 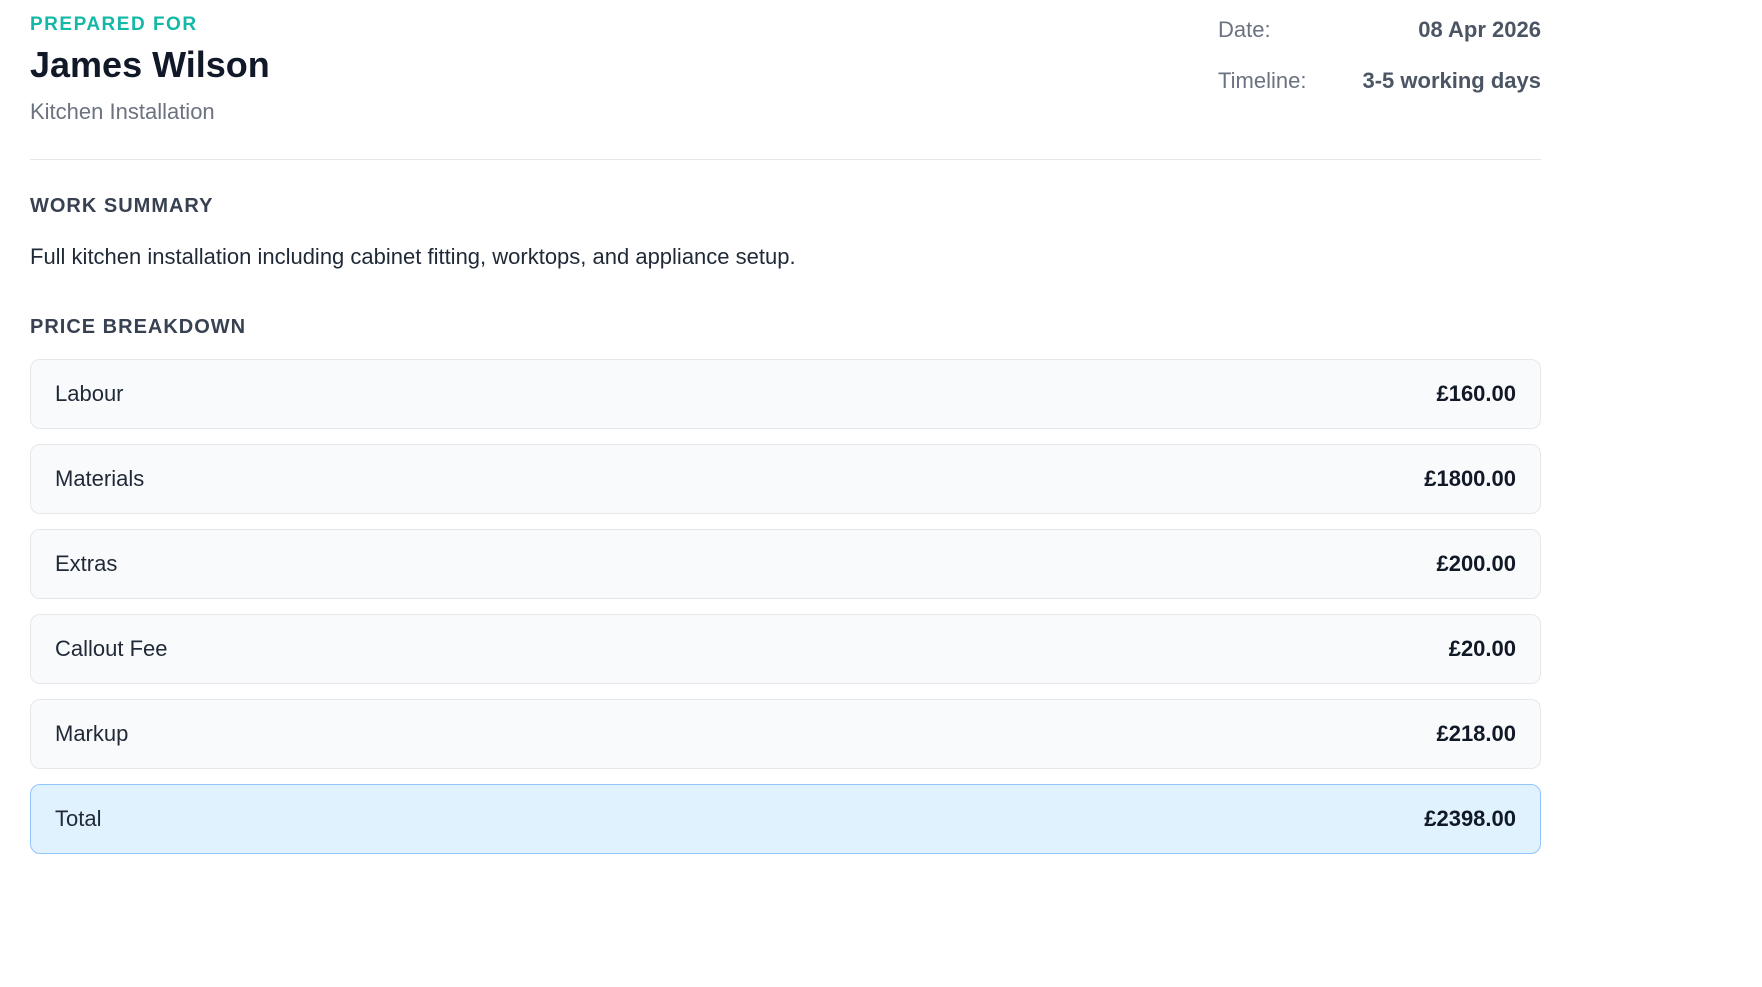 What do you see at coordinates (1244, 29) in the screenshot?
I see `date-label: Date:` at bounding box center [1244, 29].